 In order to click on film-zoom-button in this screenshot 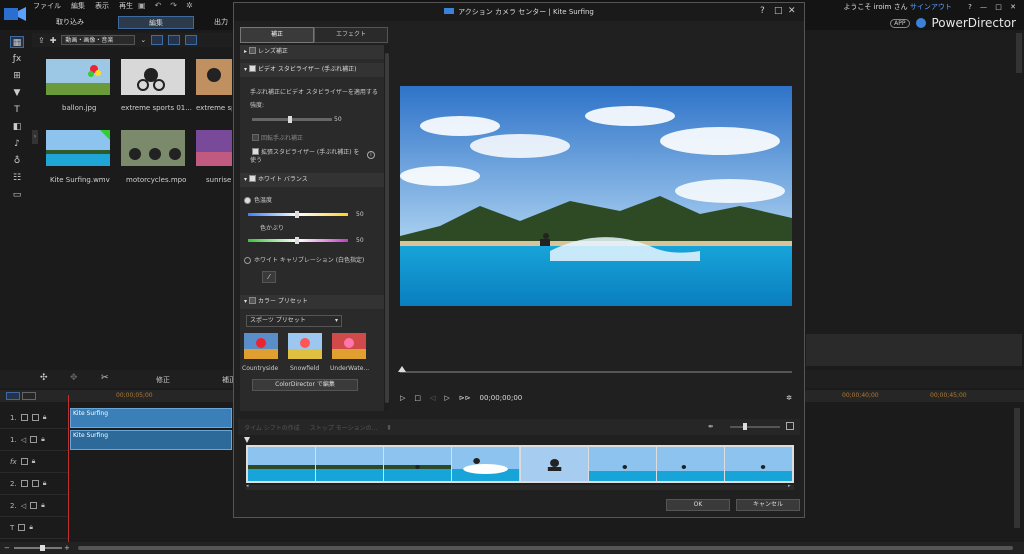, I will do `click(790, 426)`.